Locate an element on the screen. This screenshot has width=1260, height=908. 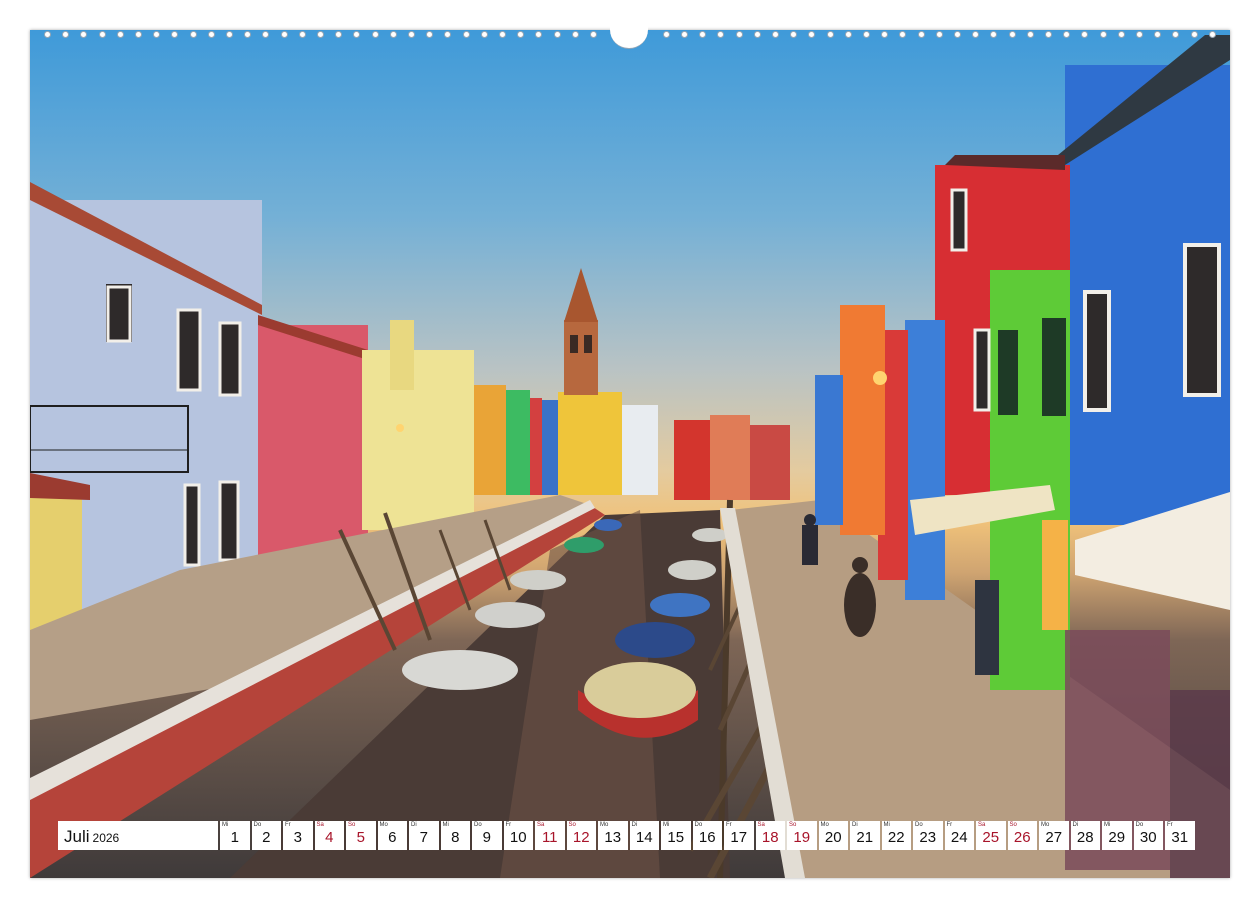
day-cell: Mo 27 is located at coordinates (1054, 835).